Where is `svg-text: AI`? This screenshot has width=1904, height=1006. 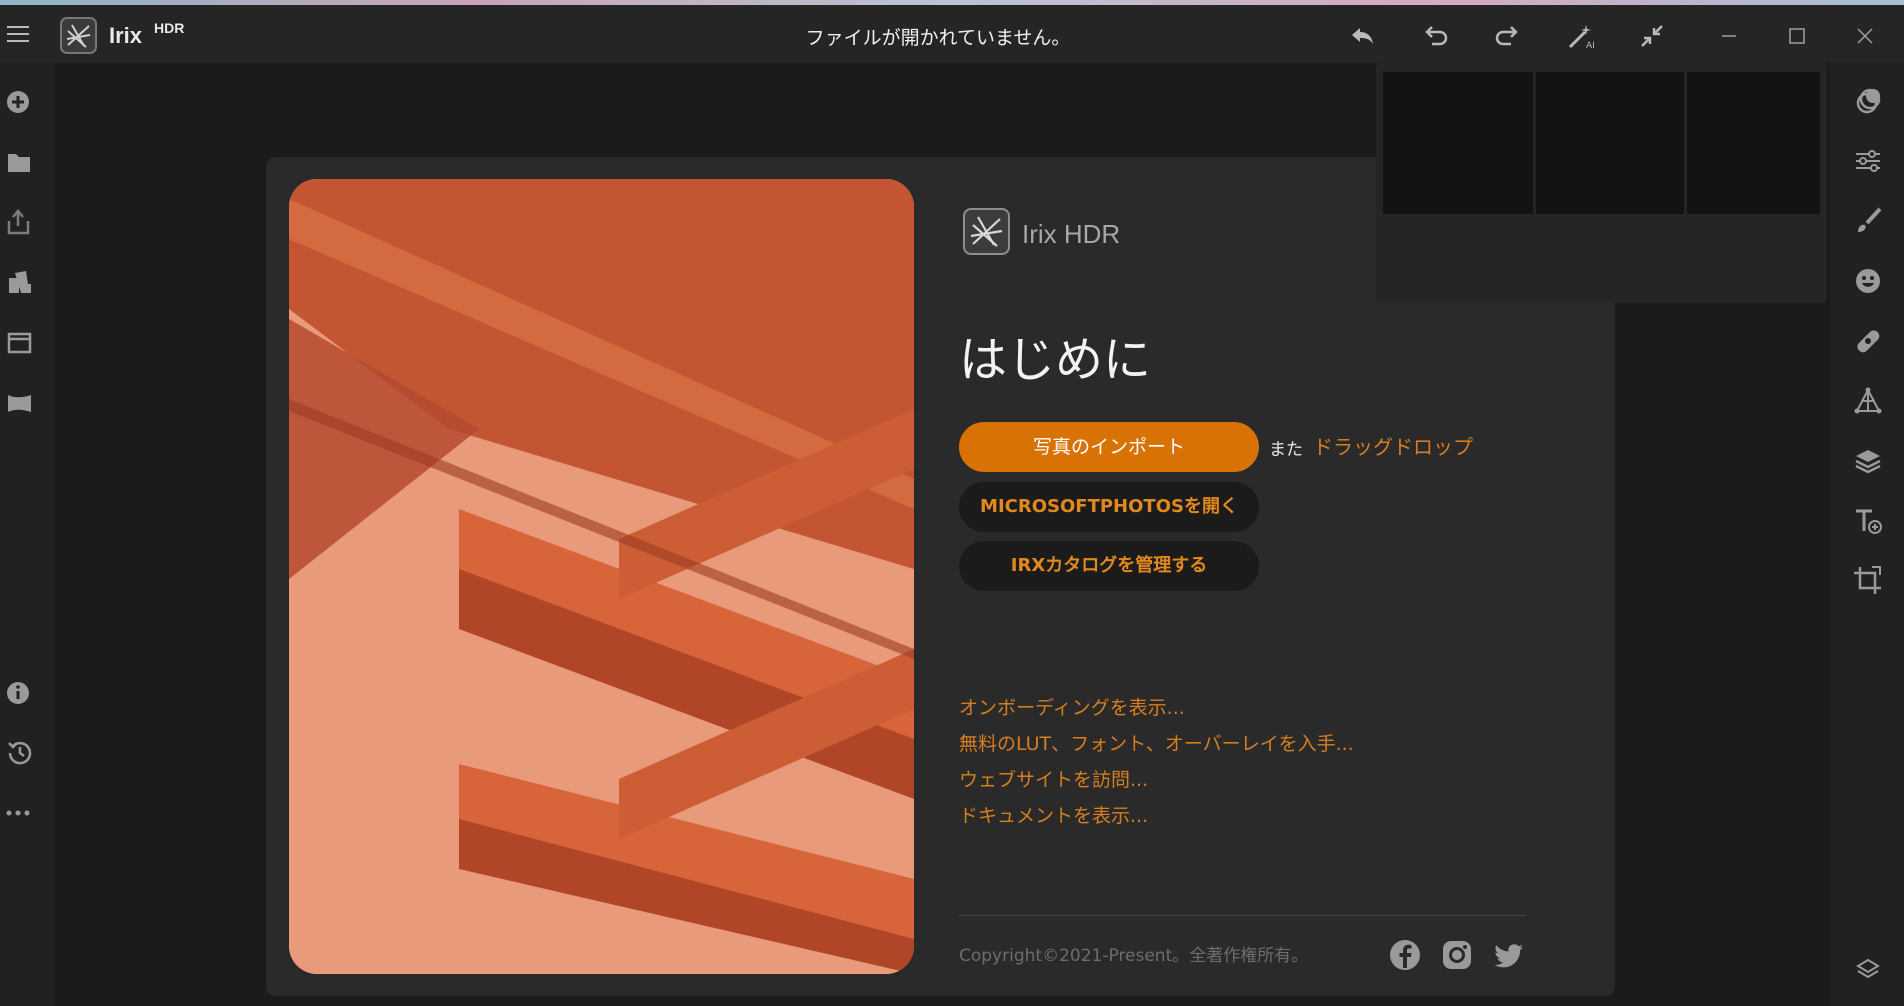
svg-text: AI is located at coordinates (1590, 46).